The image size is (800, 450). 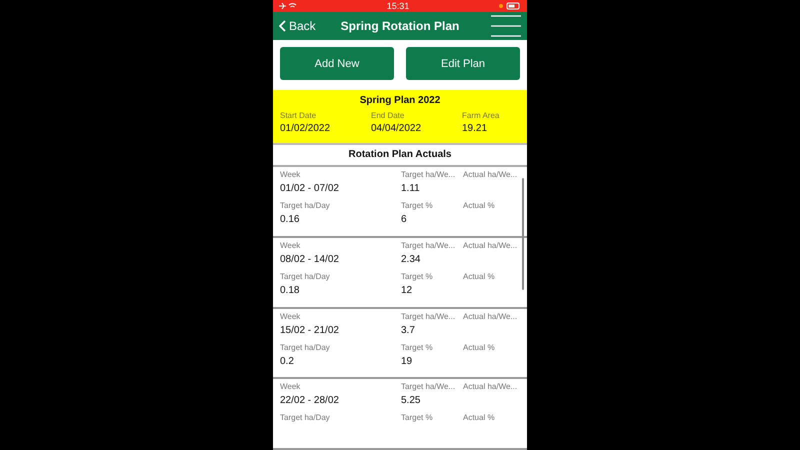 I want to click on chevron-left-icon, so click(x=282, y=26).